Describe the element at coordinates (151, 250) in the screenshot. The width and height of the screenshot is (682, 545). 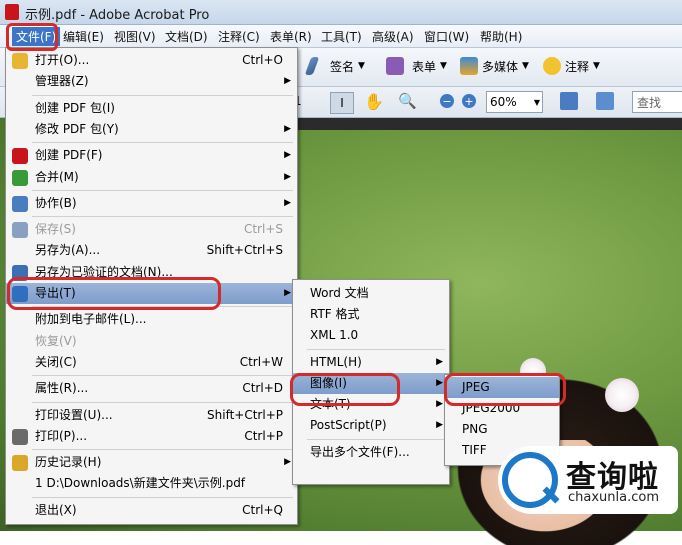
I see `menu-item-另存为: 另存为(A)... Shift+Ctrl+S` at that location.